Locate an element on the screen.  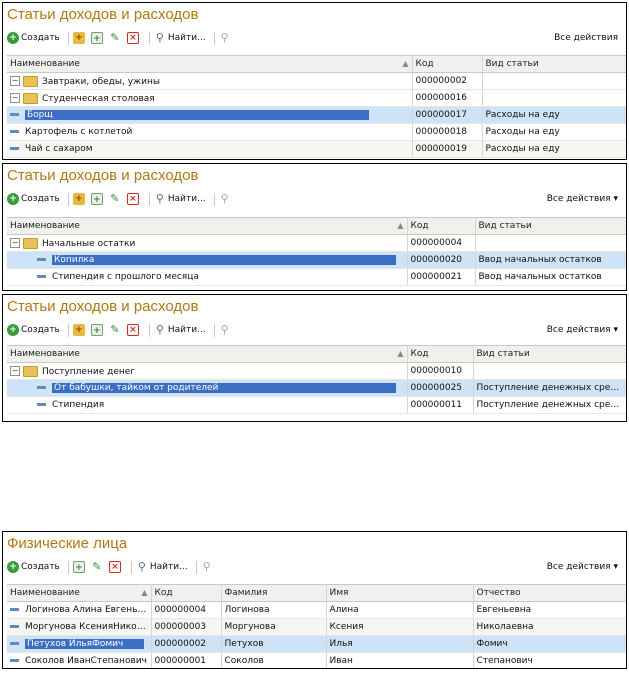
pencil-icon: ✎ is located at coordinates (115, 329).